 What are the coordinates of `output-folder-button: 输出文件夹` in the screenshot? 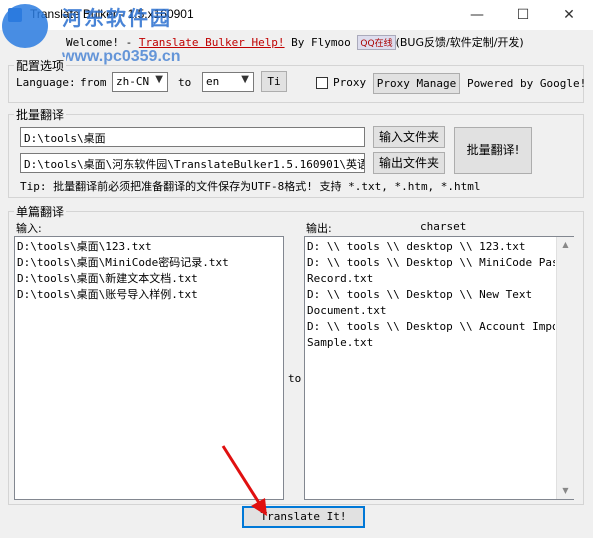 It's located at (409, 163).